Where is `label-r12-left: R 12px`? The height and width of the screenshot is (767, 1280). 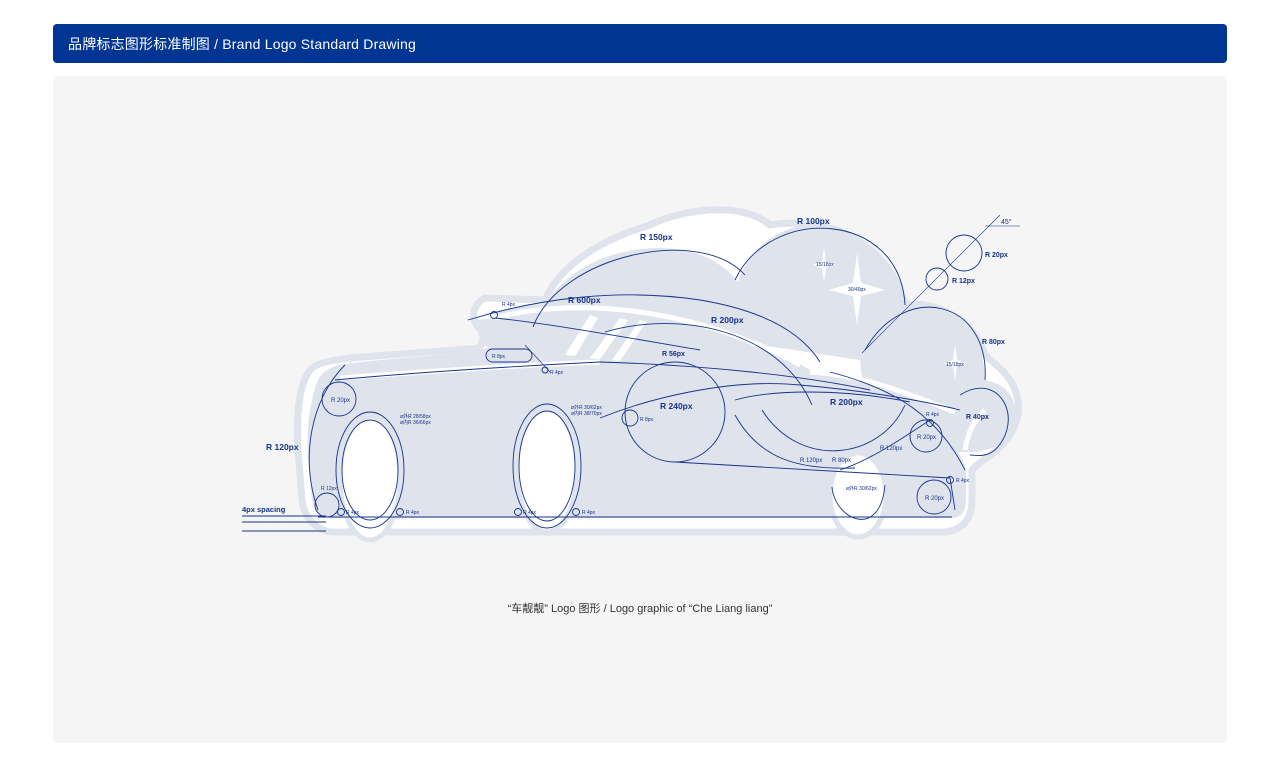
label-r12-left: R 12px is located at coordinates (329, 489).